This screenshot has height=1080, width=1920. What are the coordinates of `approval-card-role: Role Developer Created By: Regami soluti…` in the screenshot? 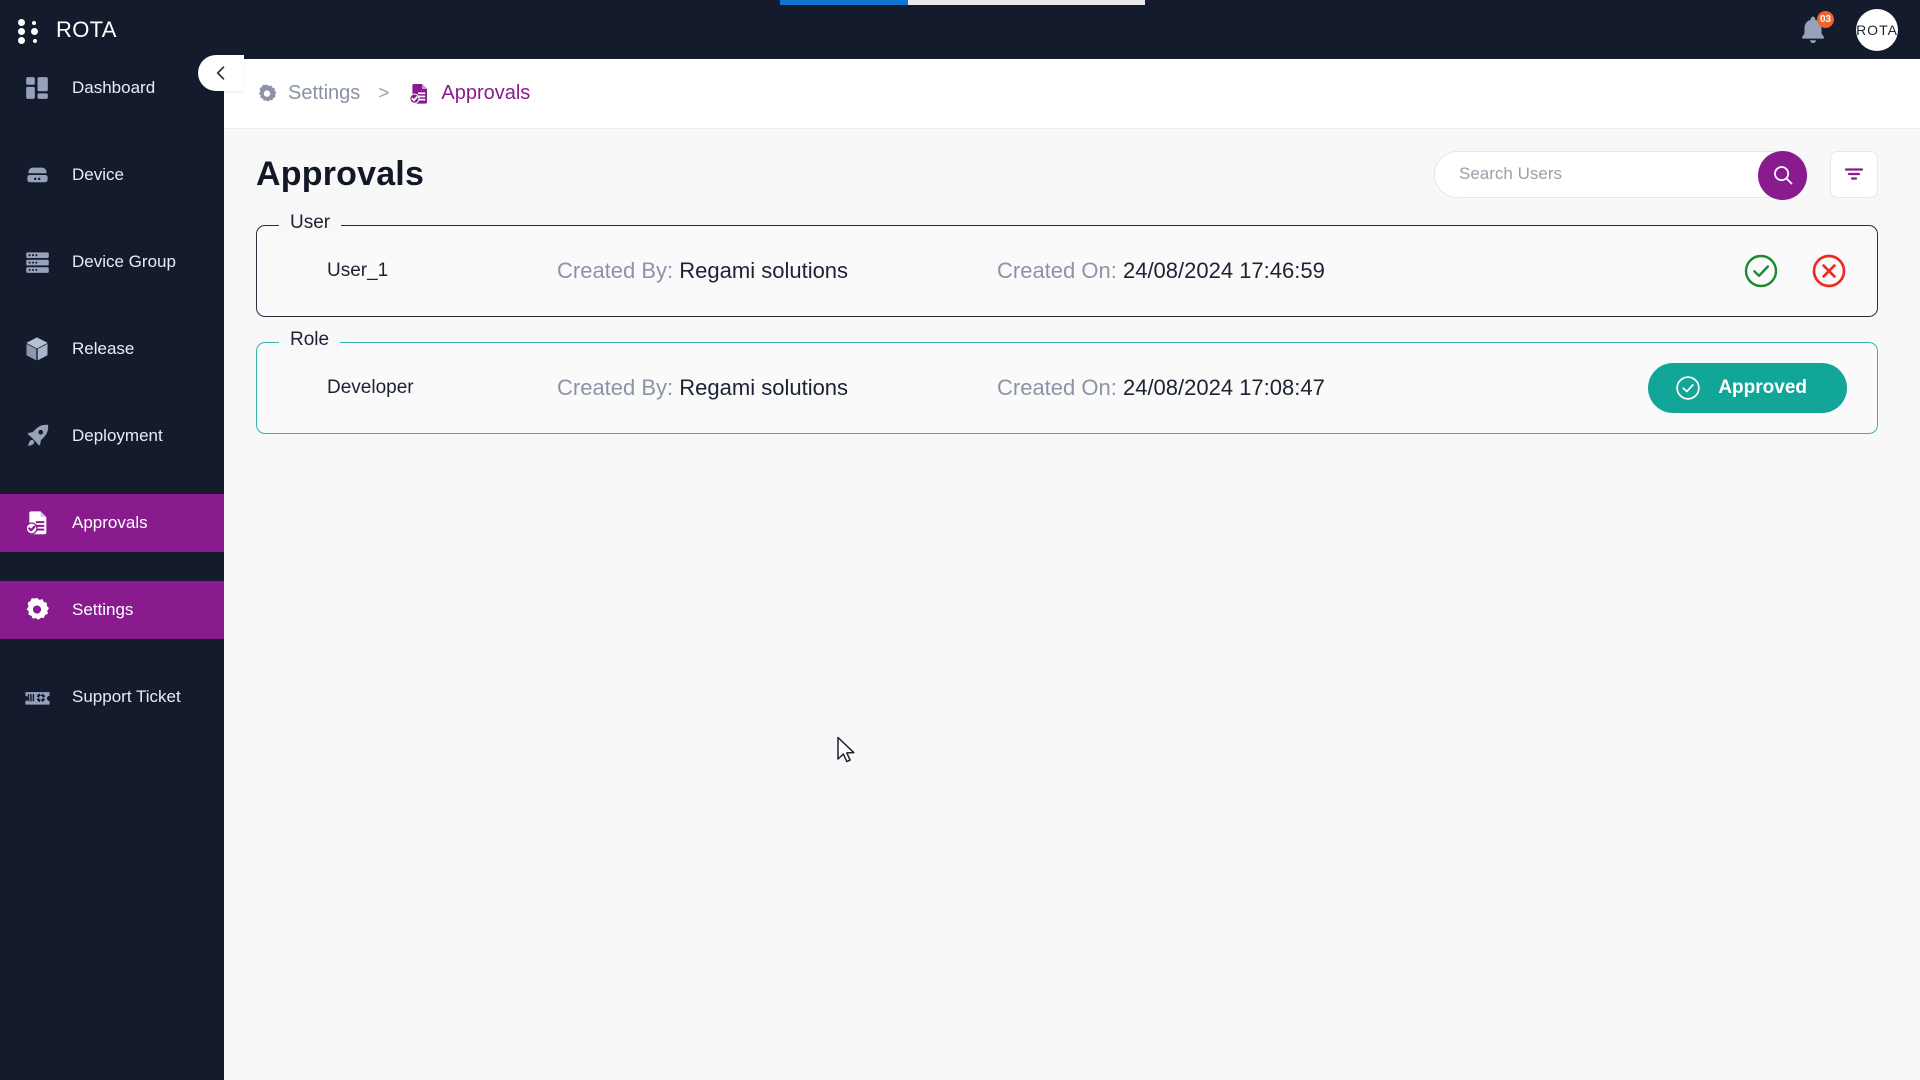 It's located at (1067, 381).